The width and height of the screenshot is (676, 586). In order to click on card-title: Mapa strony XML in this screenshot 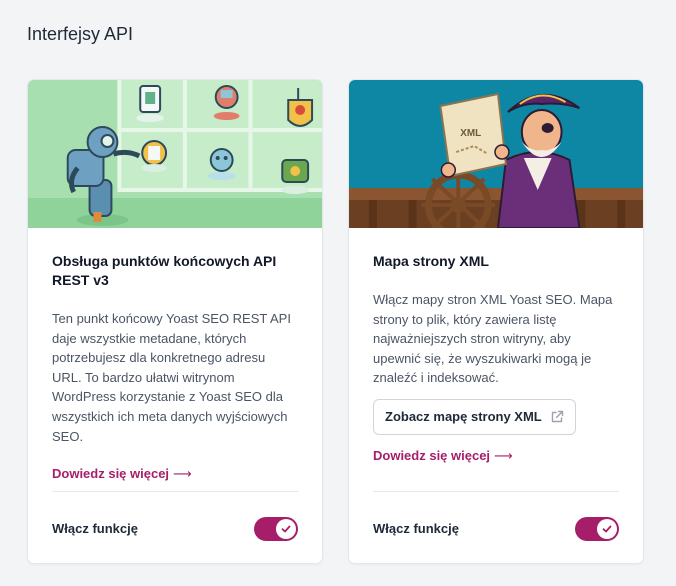, I will do `click(431, 261)`.